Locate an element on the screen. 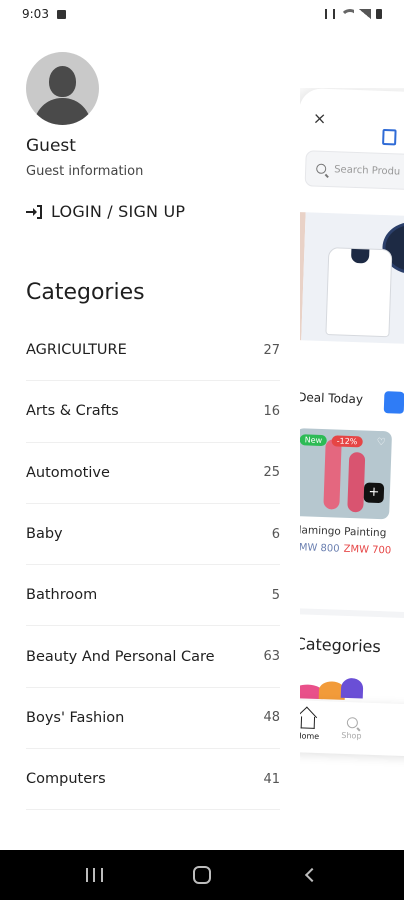 The width and height of the screenshot is (404, 900). system-nav-bar is located at coordinates (202, 875).